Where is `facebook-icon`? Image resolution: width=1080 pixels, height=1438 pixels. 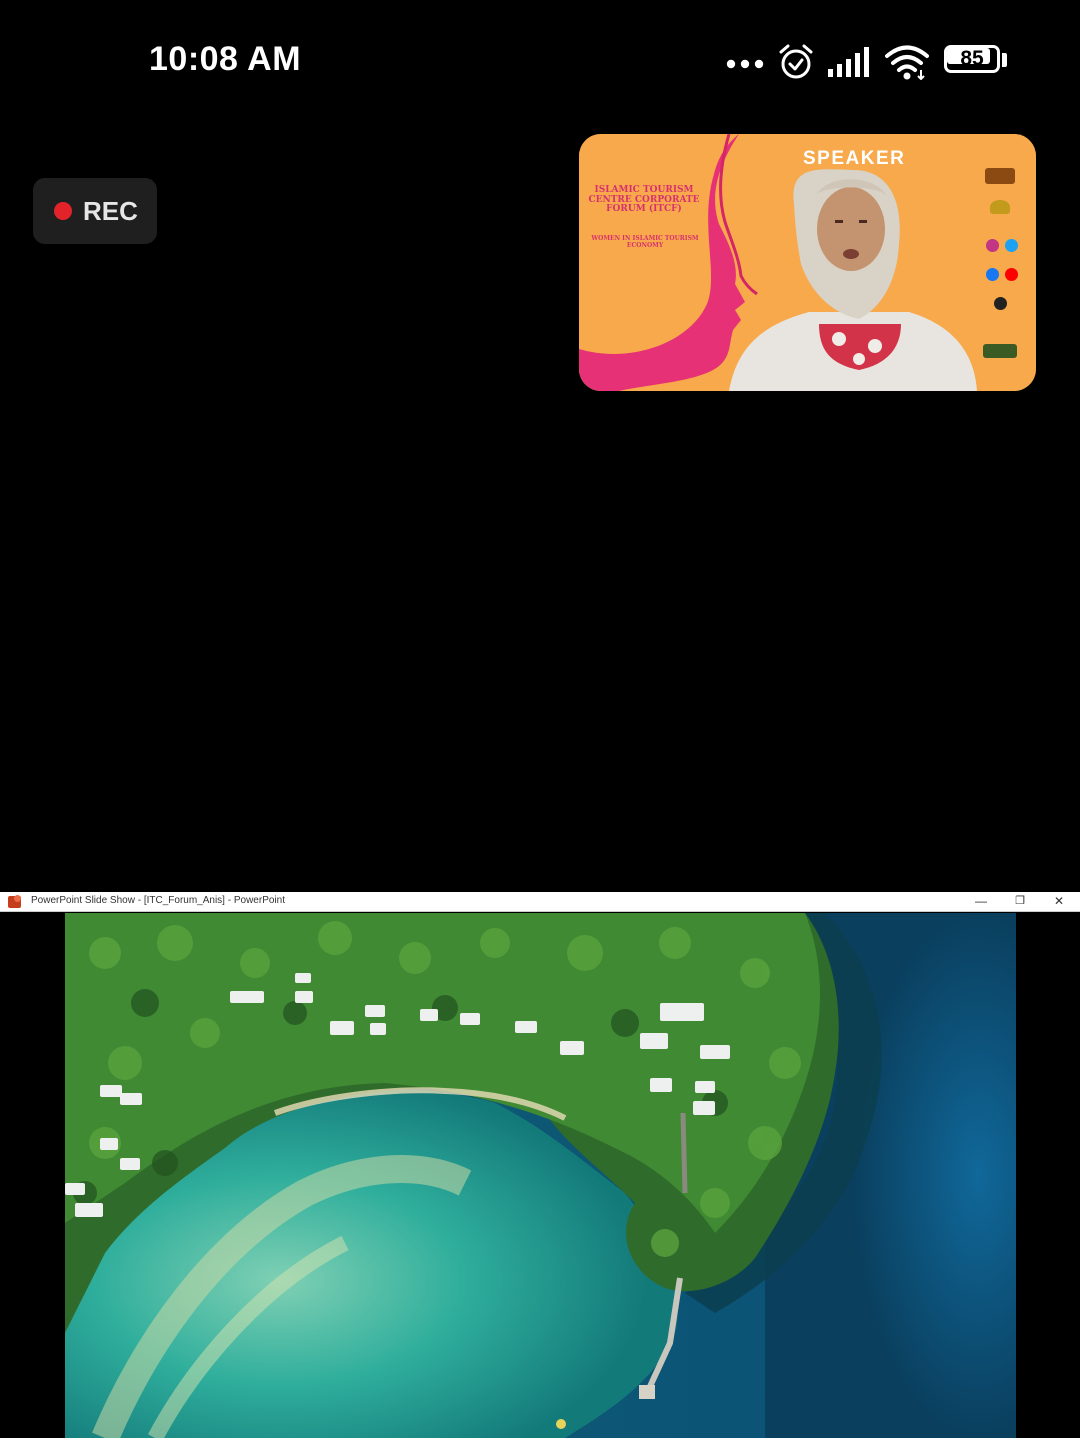 facebook-icon is located at coordinates (992, 274).